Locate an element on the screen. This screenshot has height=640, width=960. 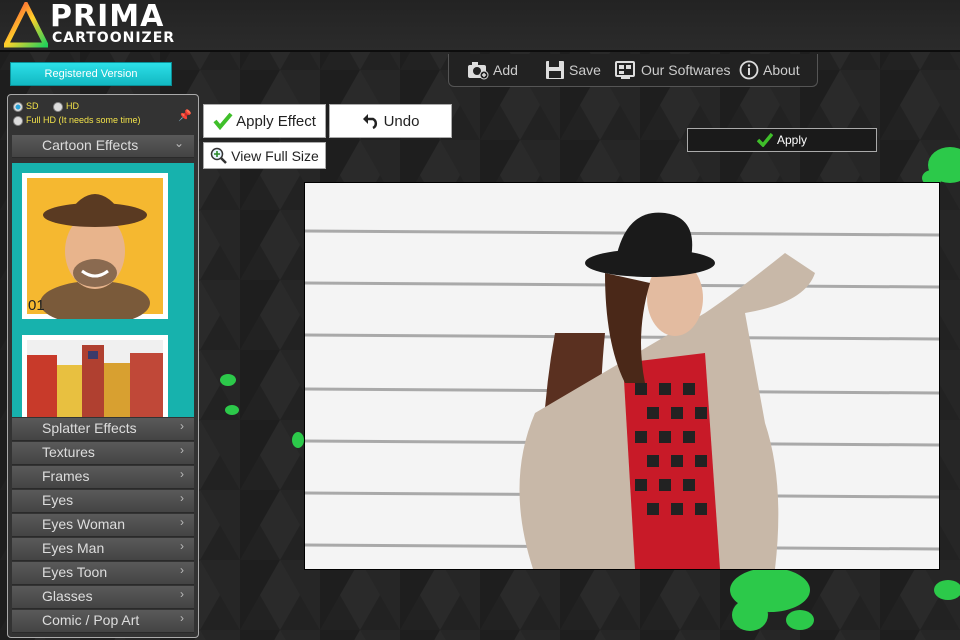
main-toolbar: Add Save Our Softwares About is located at coordinates (633, 70).